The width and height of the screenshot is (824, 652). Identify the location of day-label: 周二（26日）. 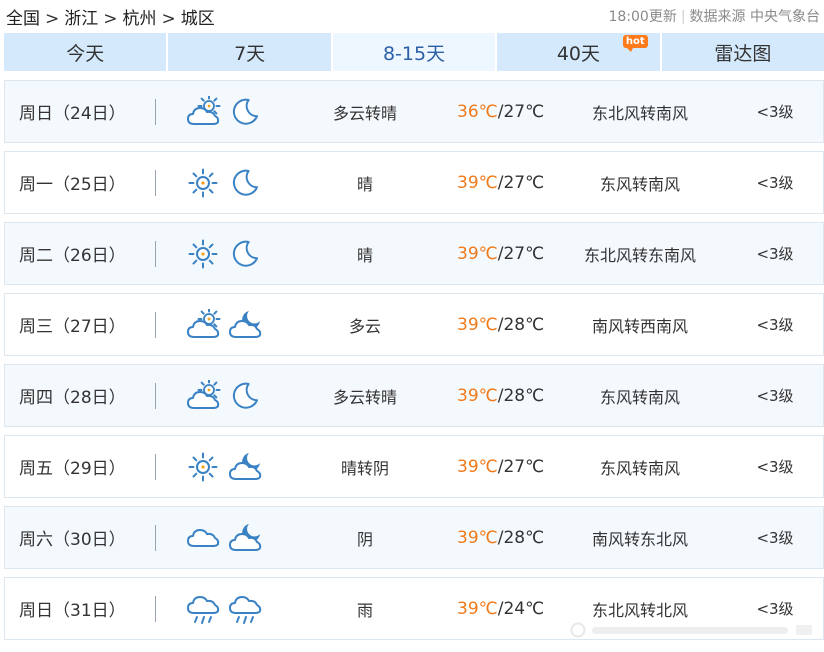
(72, 256).